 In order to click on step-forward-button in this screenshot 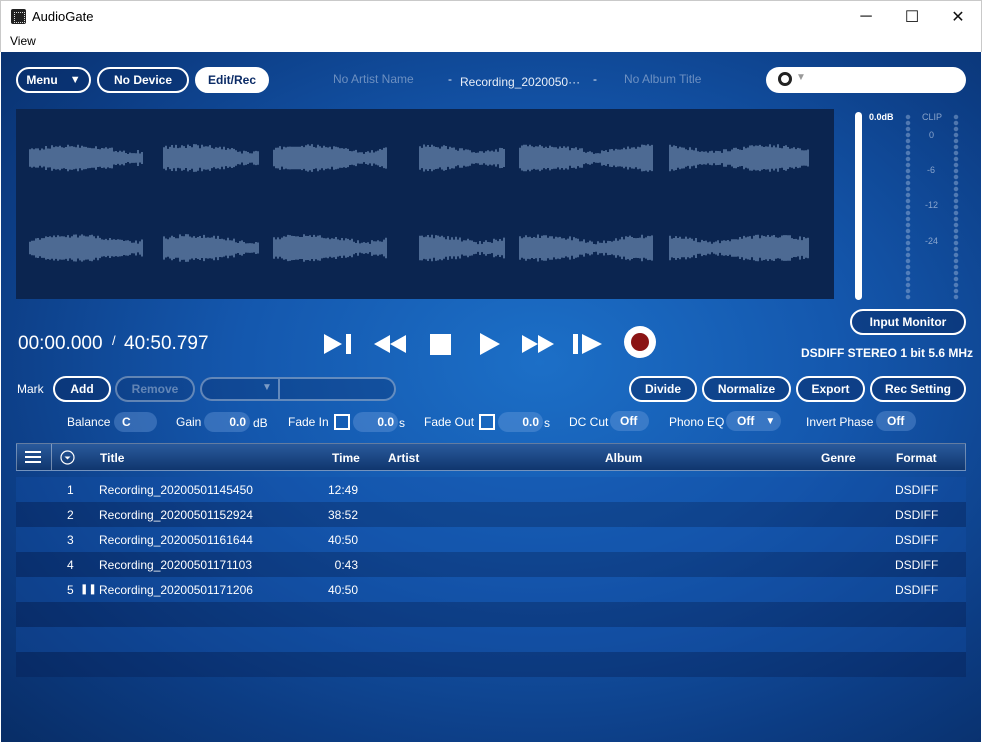, I will do `click(589, 344)`.